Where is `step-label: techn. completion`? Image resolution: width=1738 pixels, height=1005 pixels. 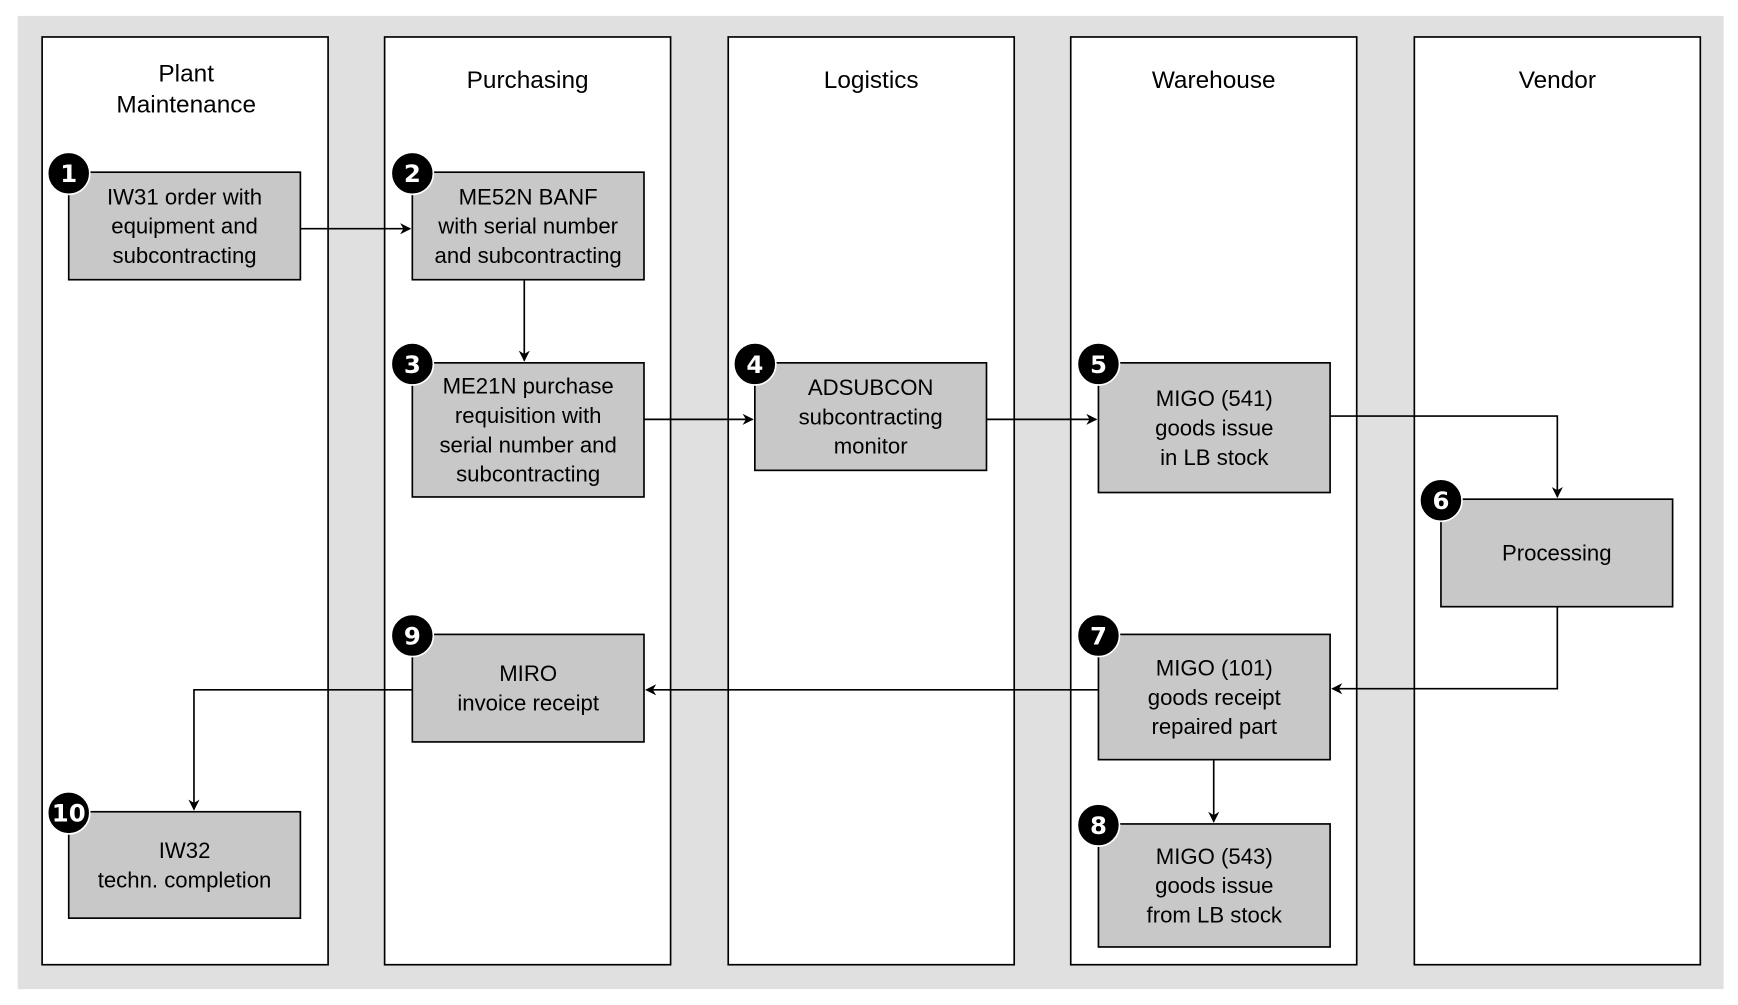
step-label: techn. completion is located at coordinates (185, 879).